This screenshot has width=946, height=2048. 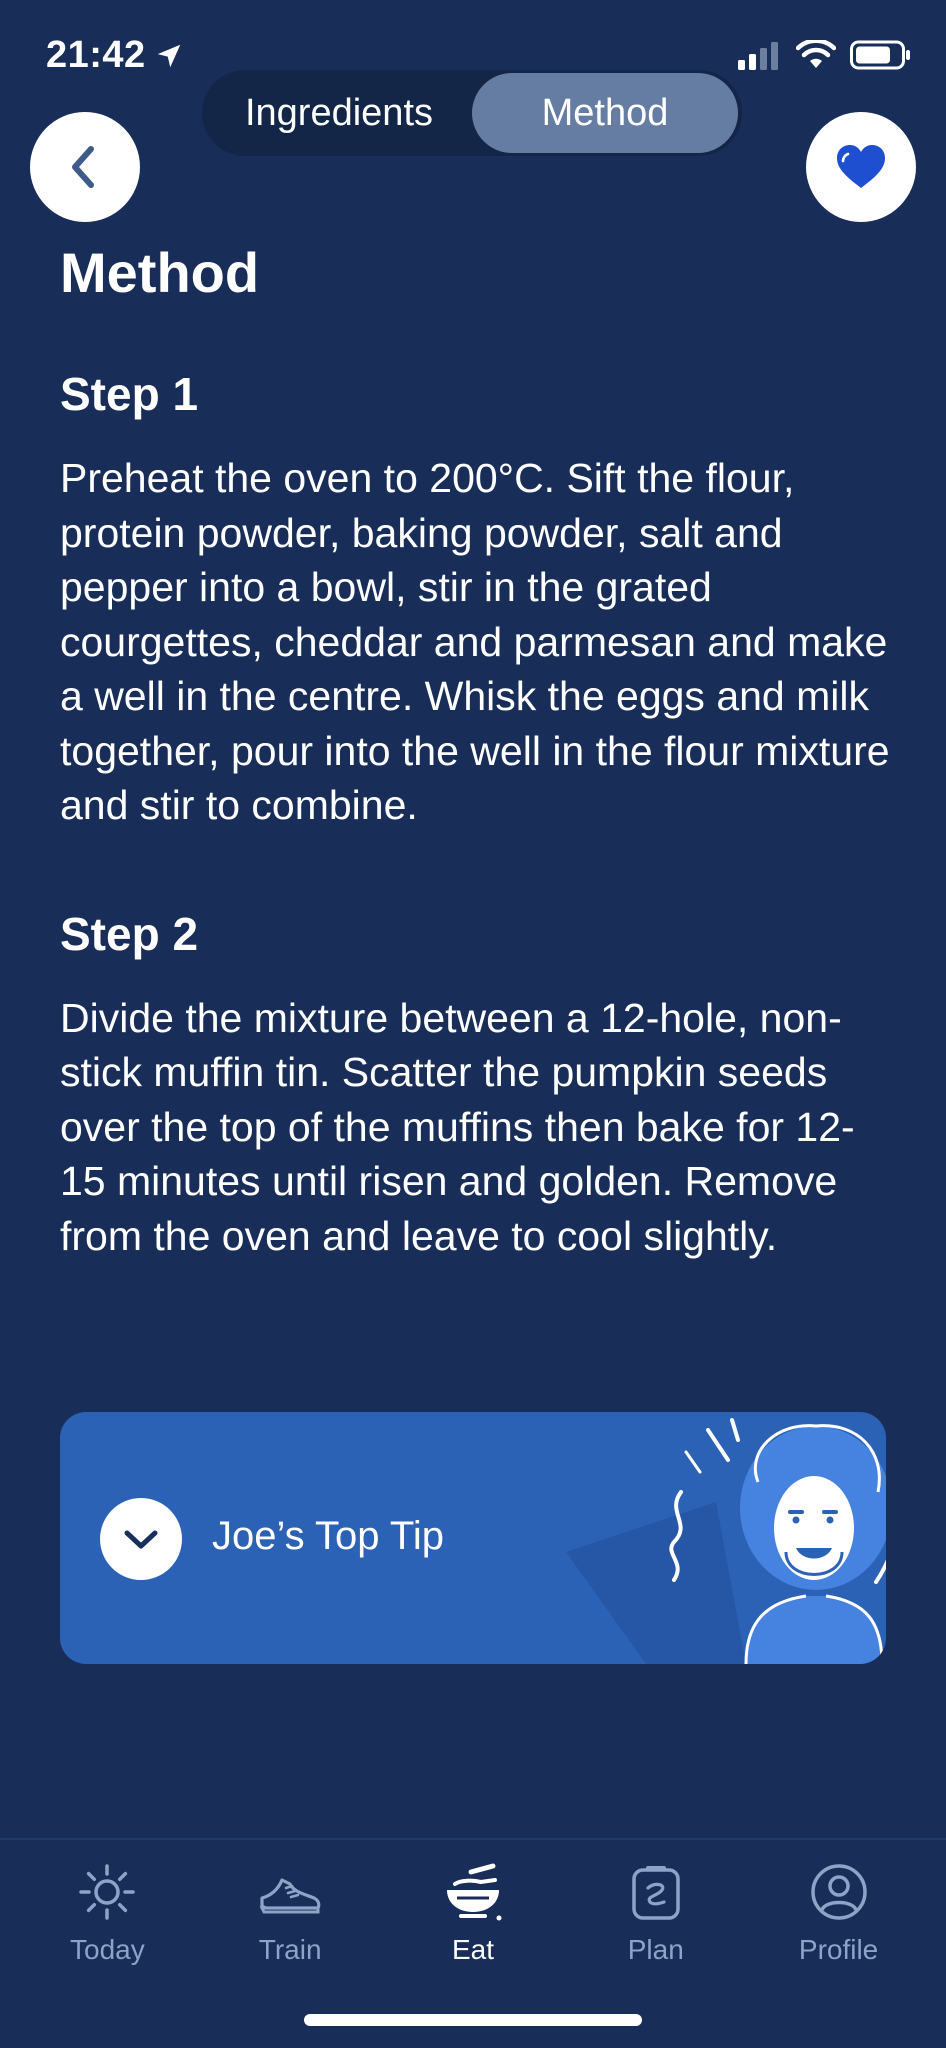 I want to click on tab-label: Eat, so click(x=472, y=1949).